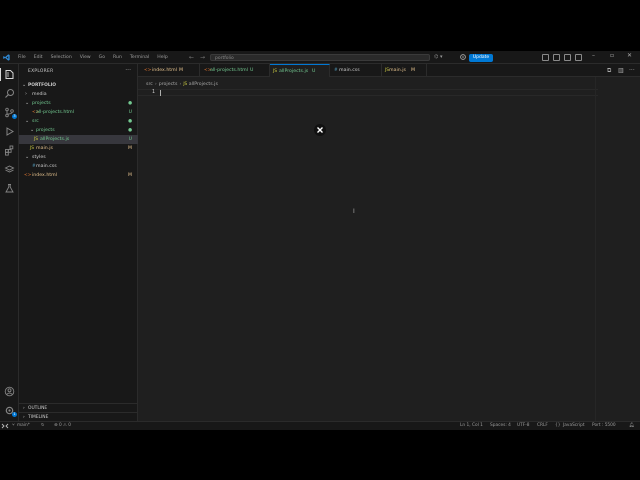  Describe the element at coordinates (10, 113) in the screenshot. I see `source-control-icon: 3` at that location.